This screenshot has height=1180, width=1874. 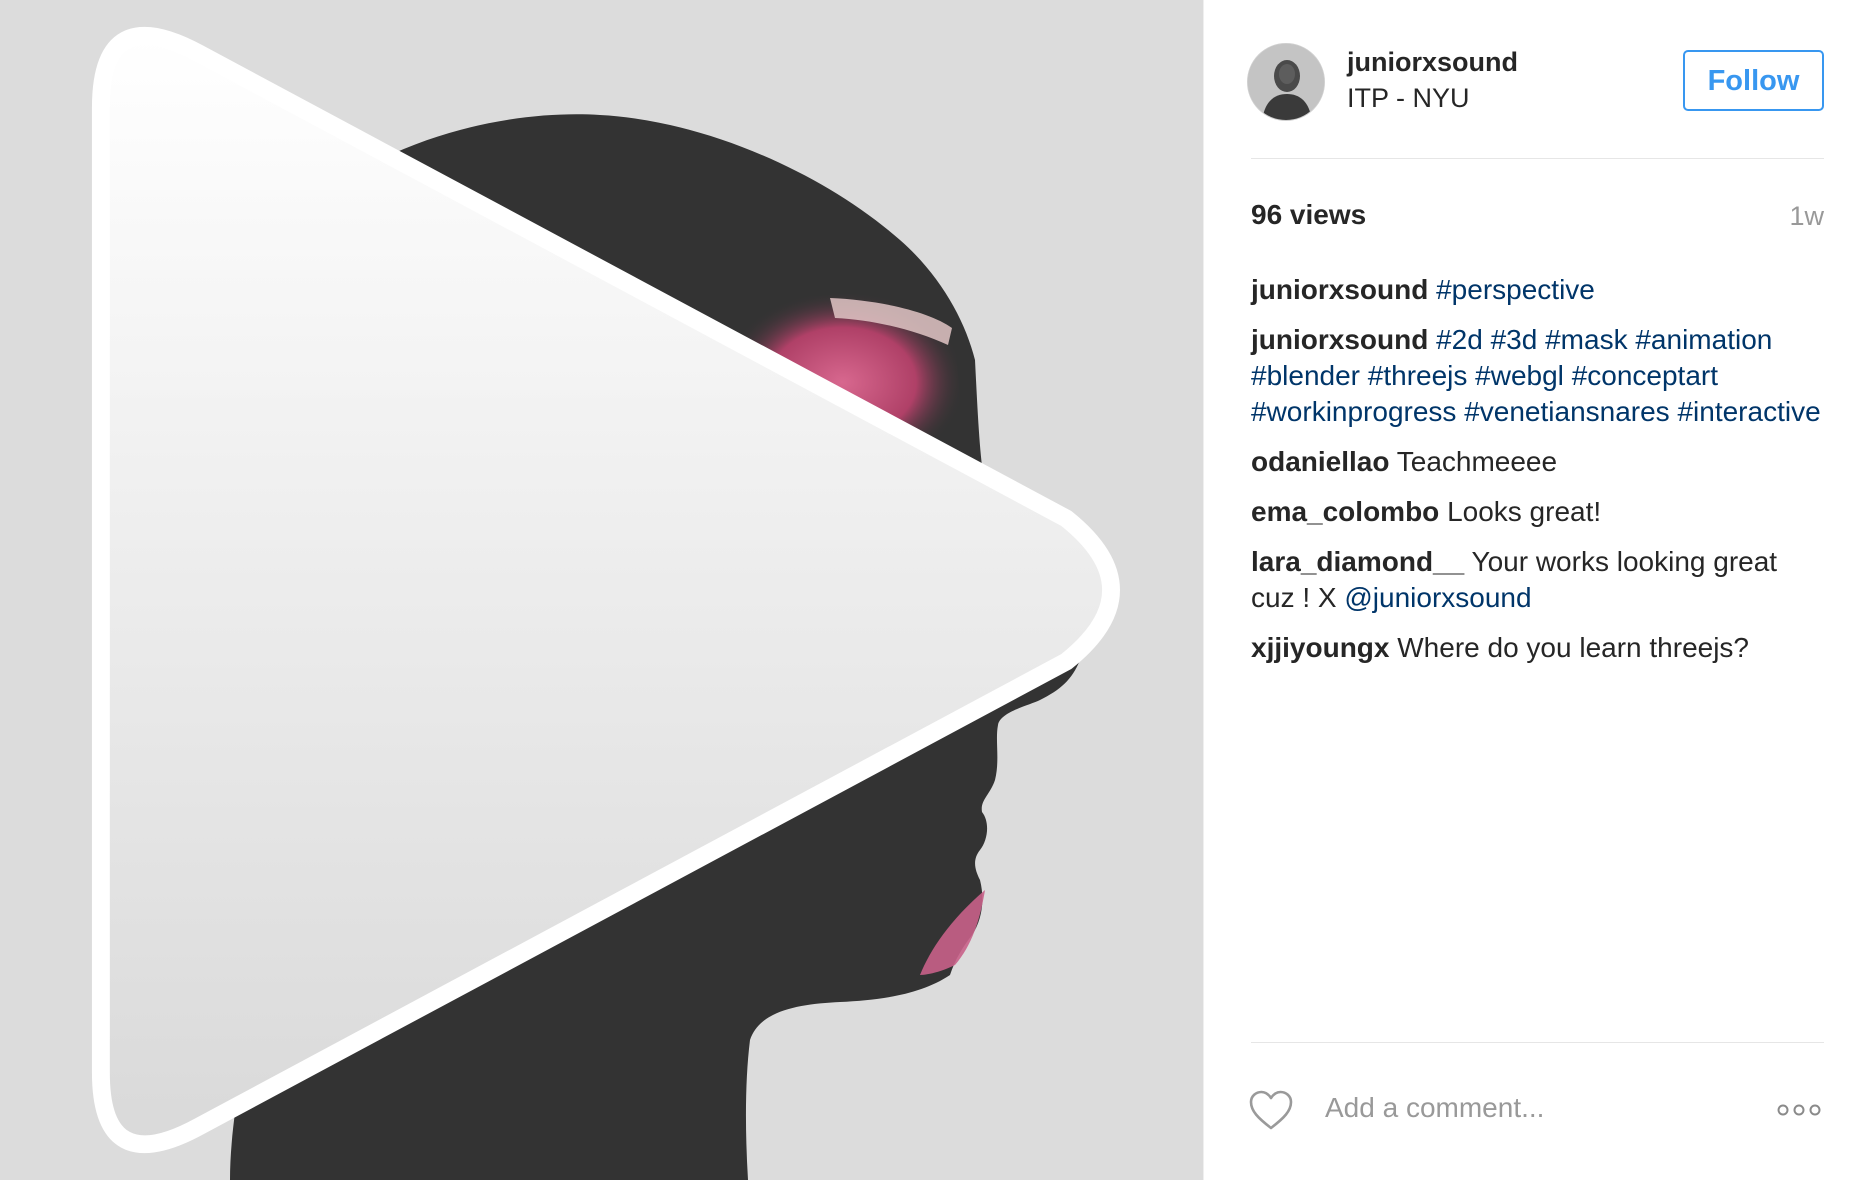 What do you see at coordinates (1645, 375) in the screenshot?
I see `hashtag-link: #conceptart` at bounding box center [1645, 375].